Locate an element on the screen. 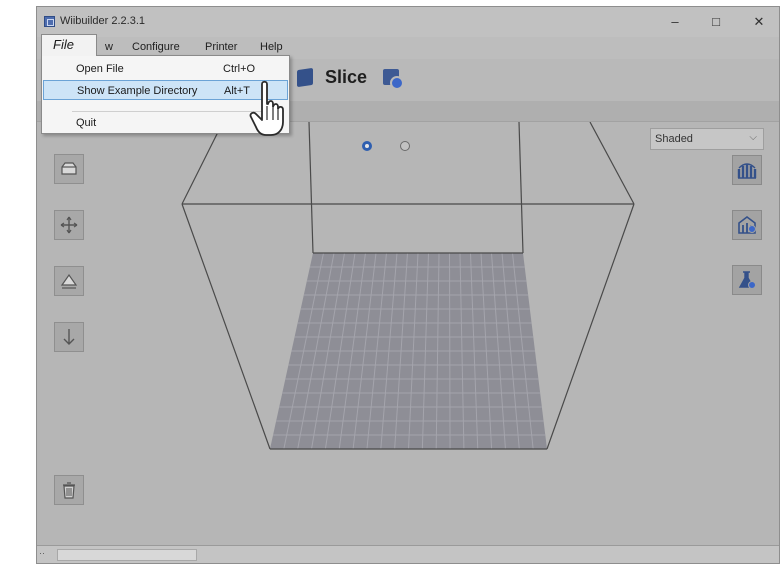 The height and width of the screenshot is (566, 781). menu-printer: Printer is located at coordinates (221, 47).